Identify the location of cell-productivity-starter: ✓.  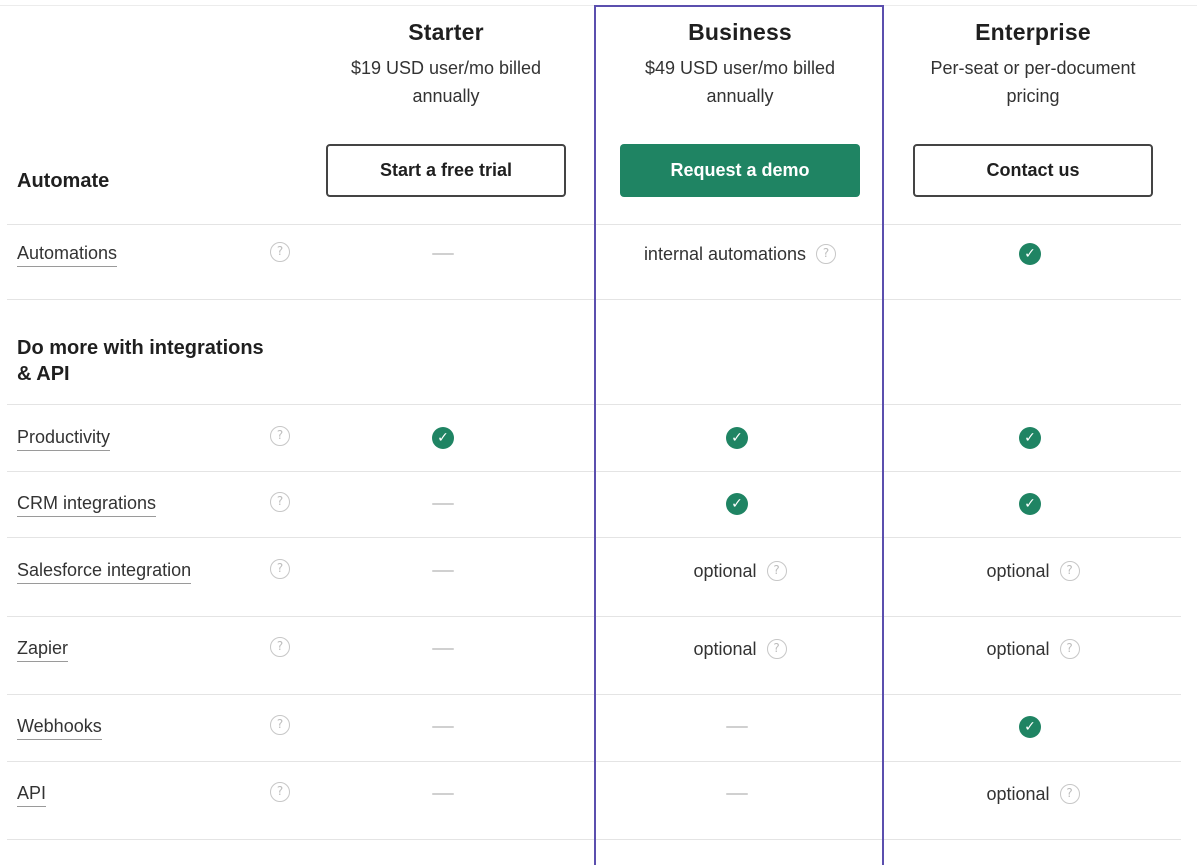
(446, 438).